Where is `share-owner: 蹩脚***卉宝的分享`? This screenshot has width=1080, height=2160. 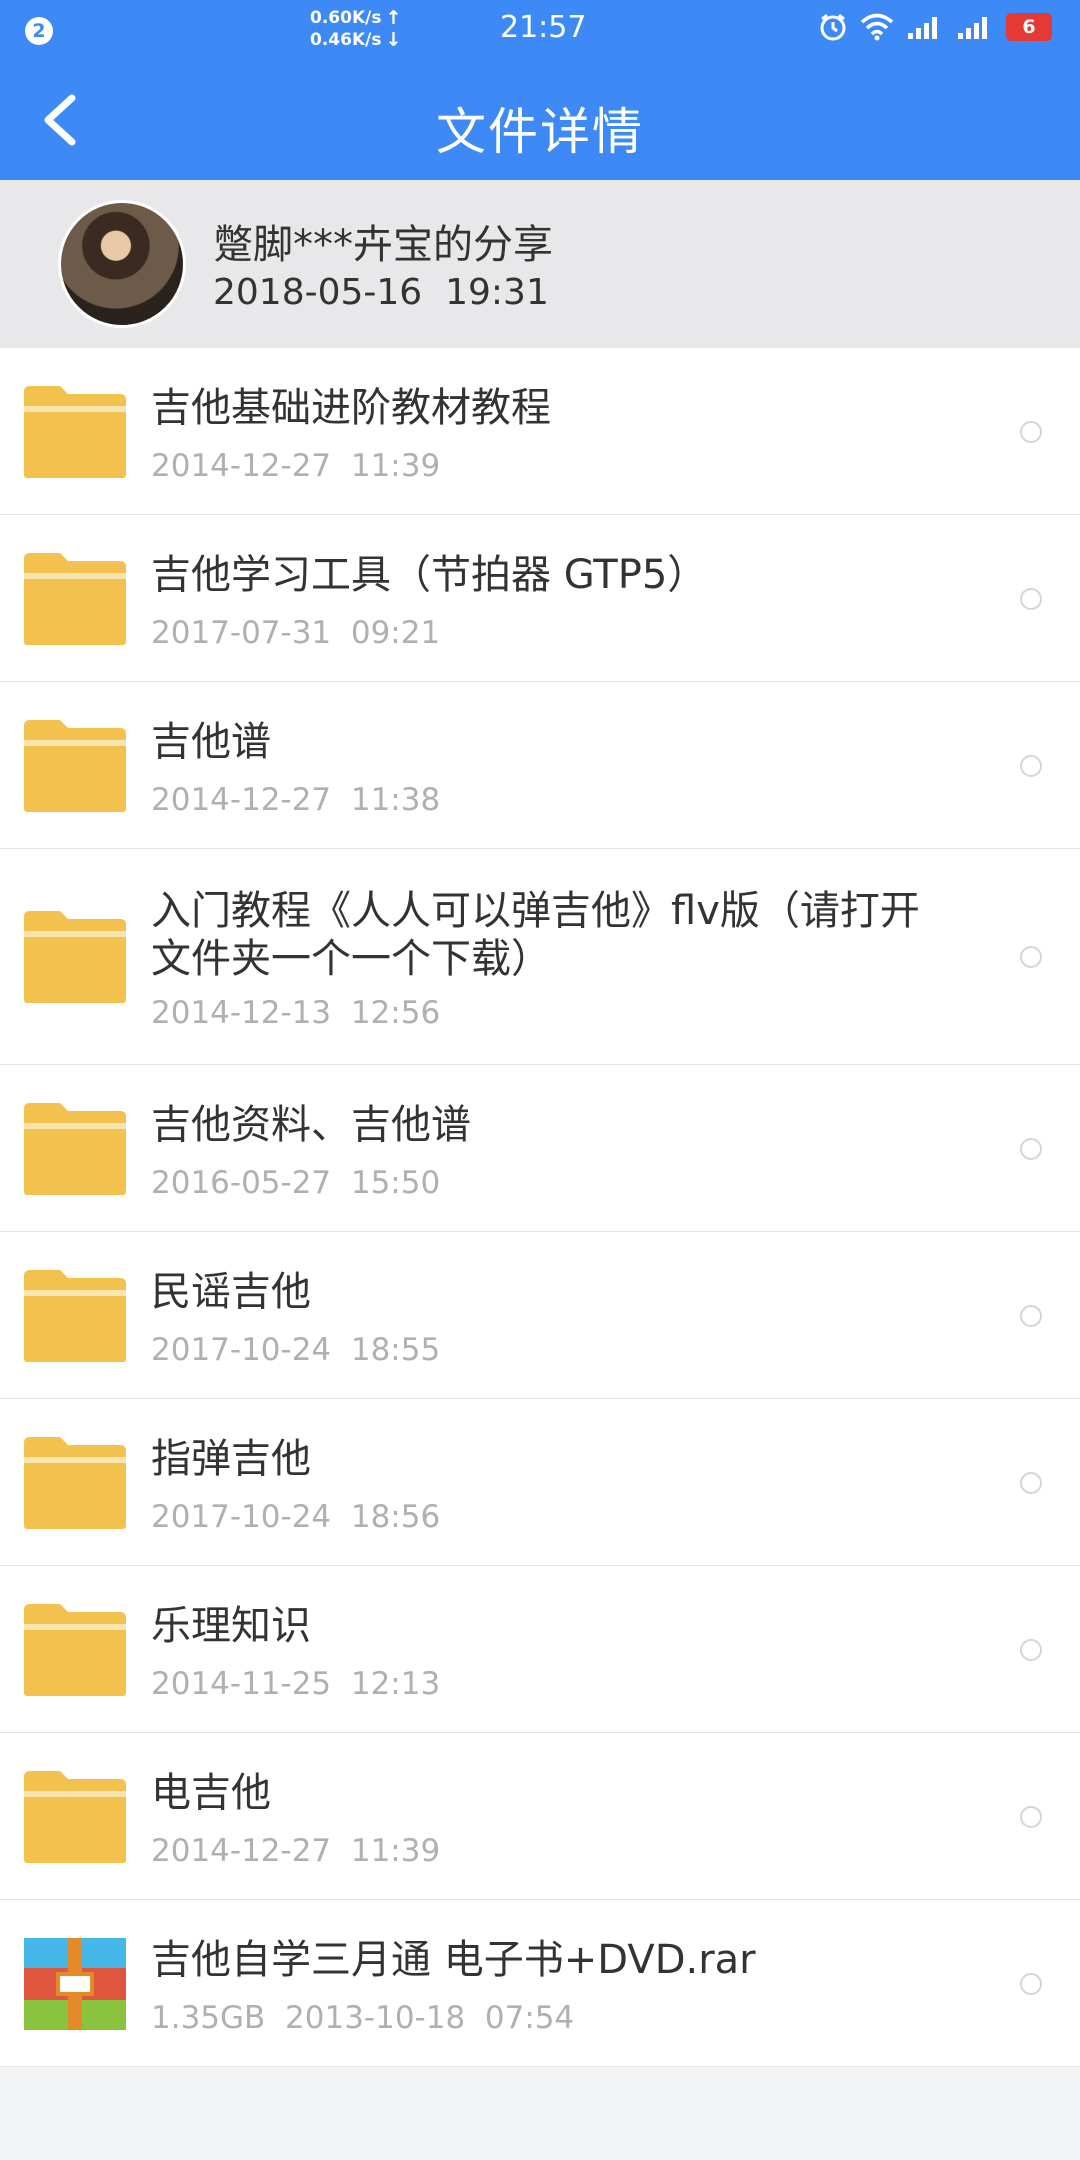 share-owner: 蹩脚***卉宝的分享 is located at coordinates (383, 245).